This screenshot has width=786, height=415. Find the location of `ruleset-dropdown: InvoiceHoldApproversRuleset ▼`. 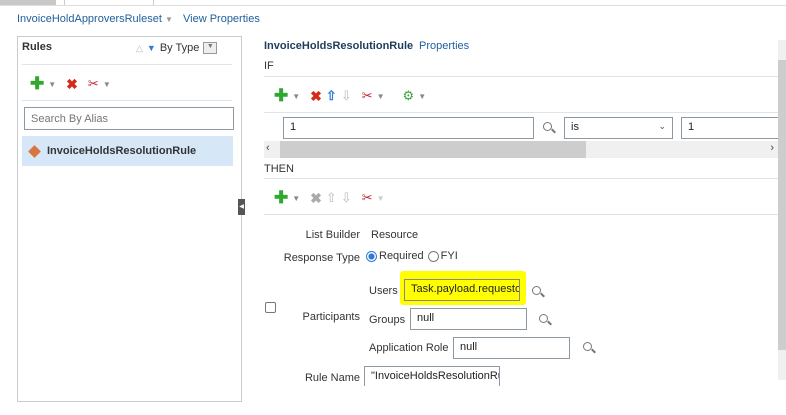

ruleset-dropdown: InvoiceHoldApproversRuleset ▼ is located at coordinates (95, 19).